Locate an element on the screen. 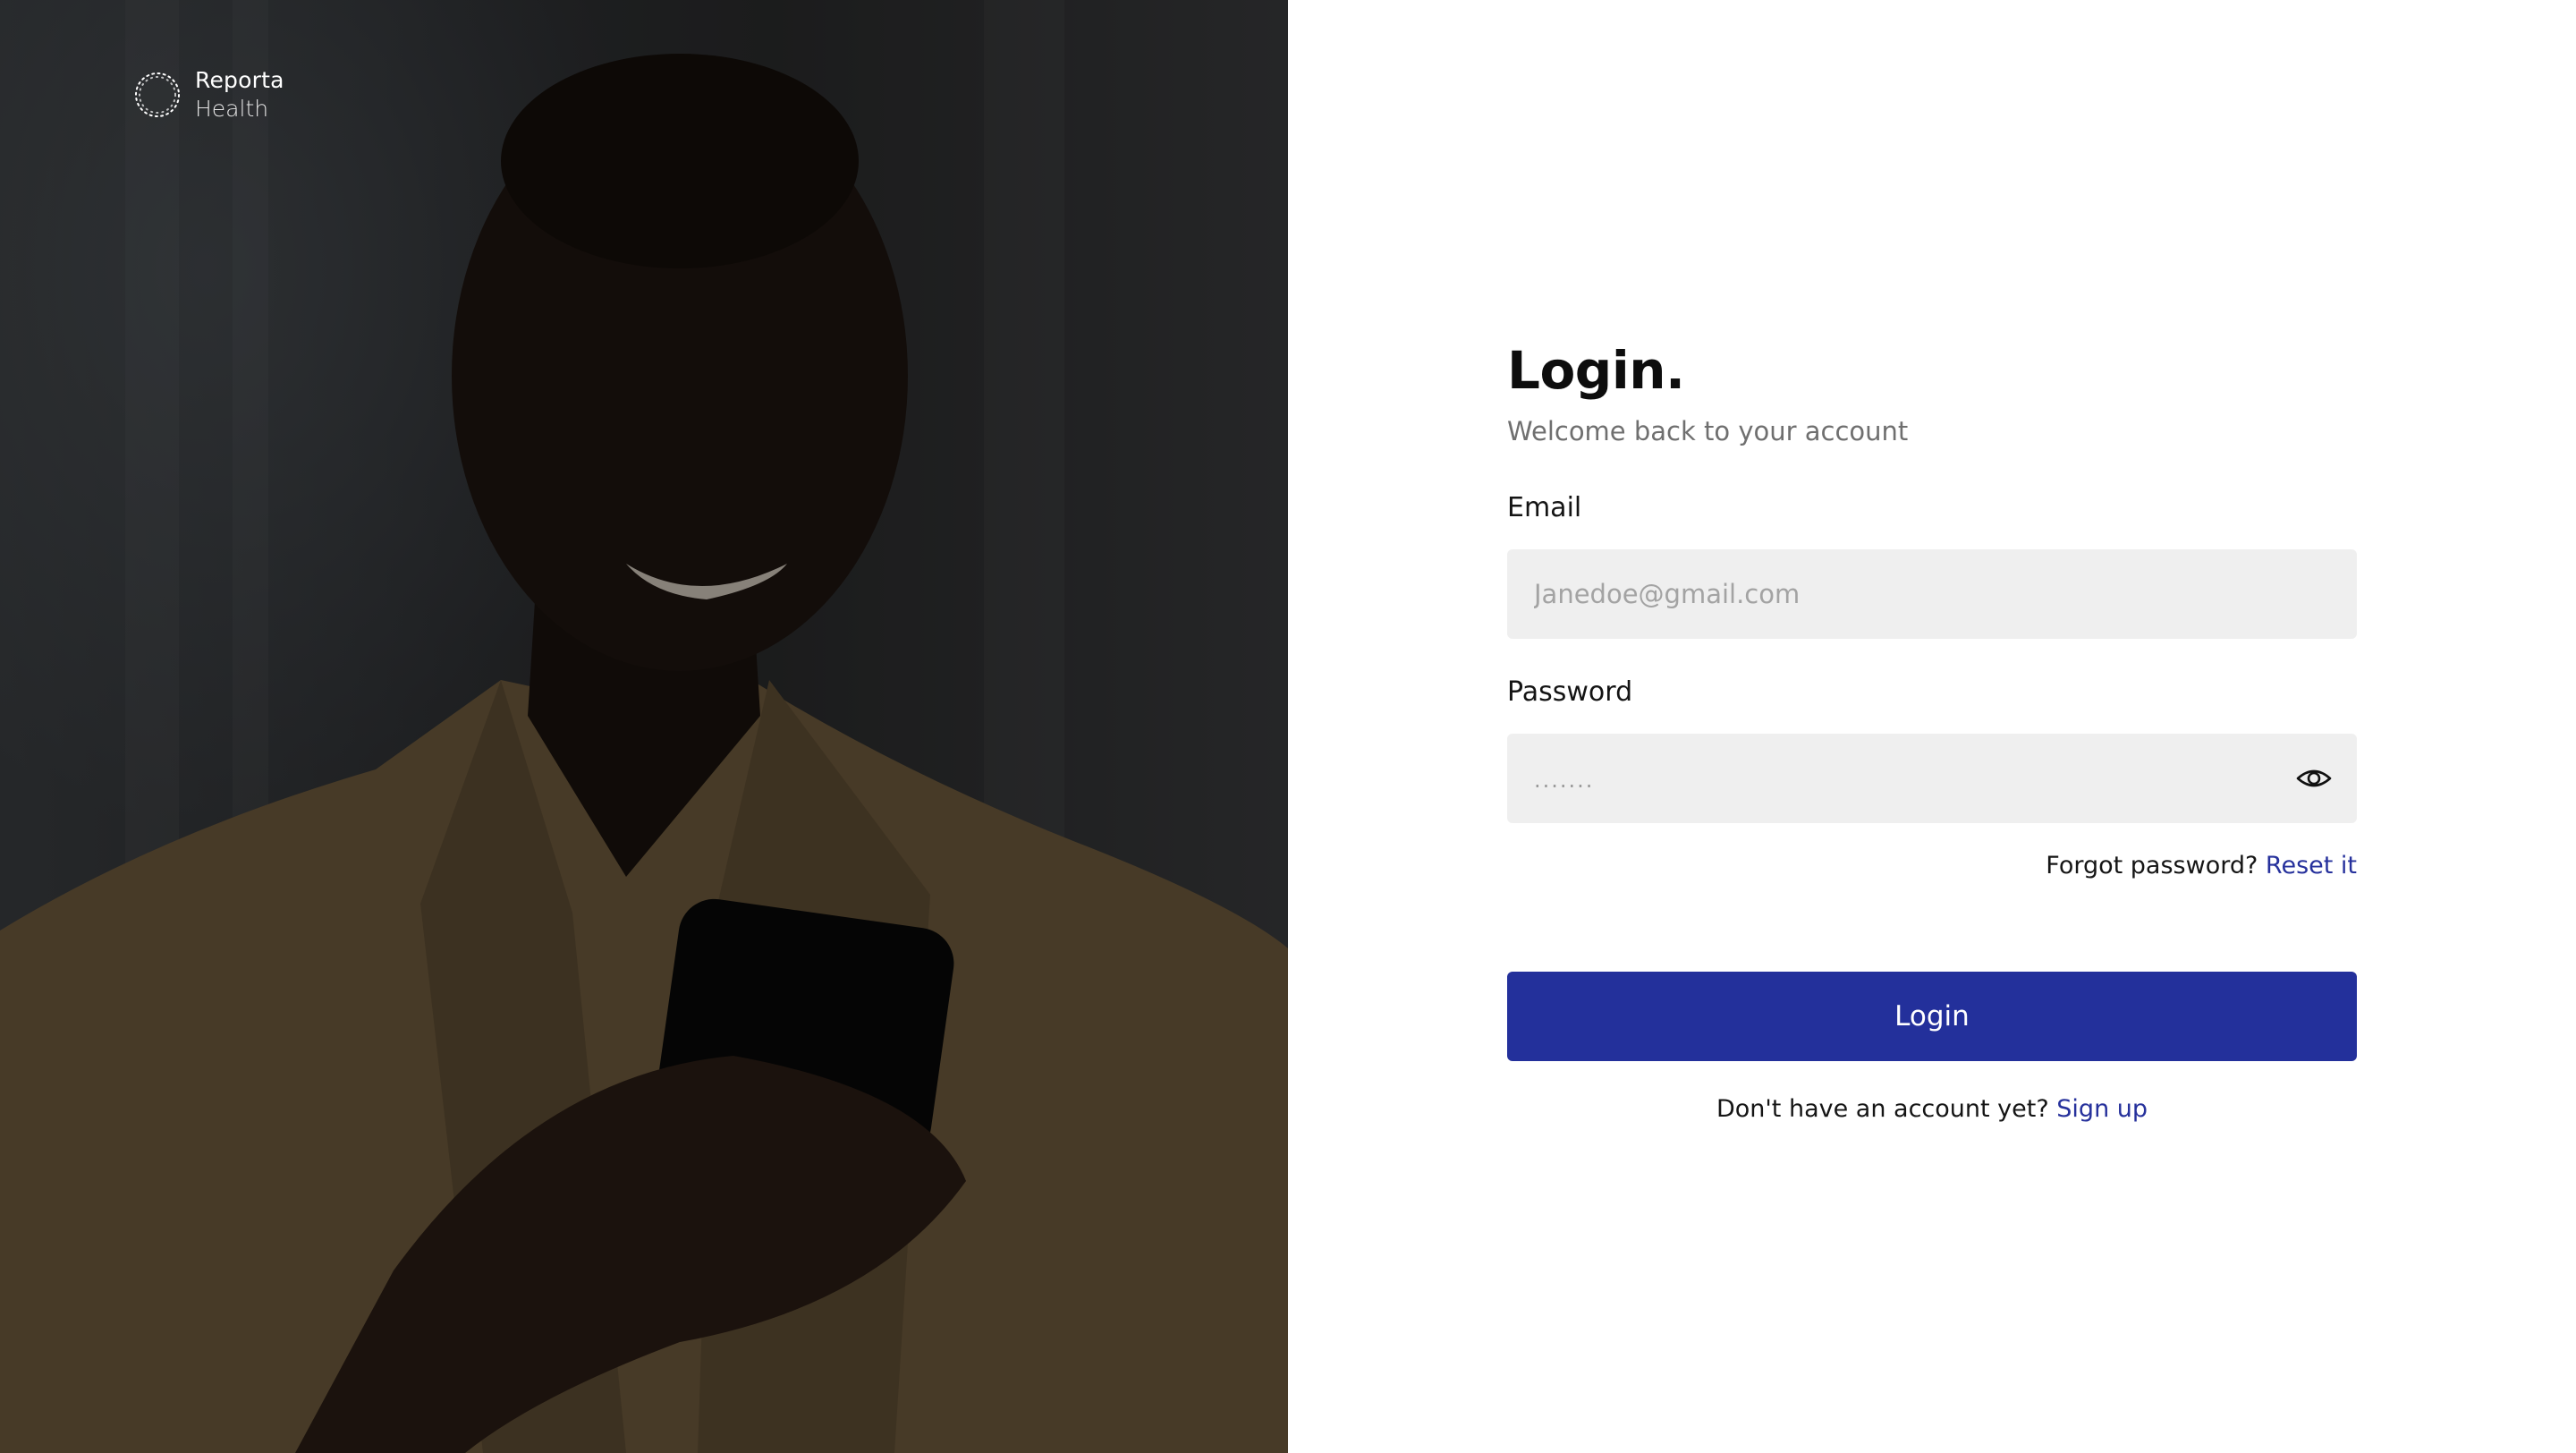  brand-logo: Reporta Health is located at coordinates (207, 94).